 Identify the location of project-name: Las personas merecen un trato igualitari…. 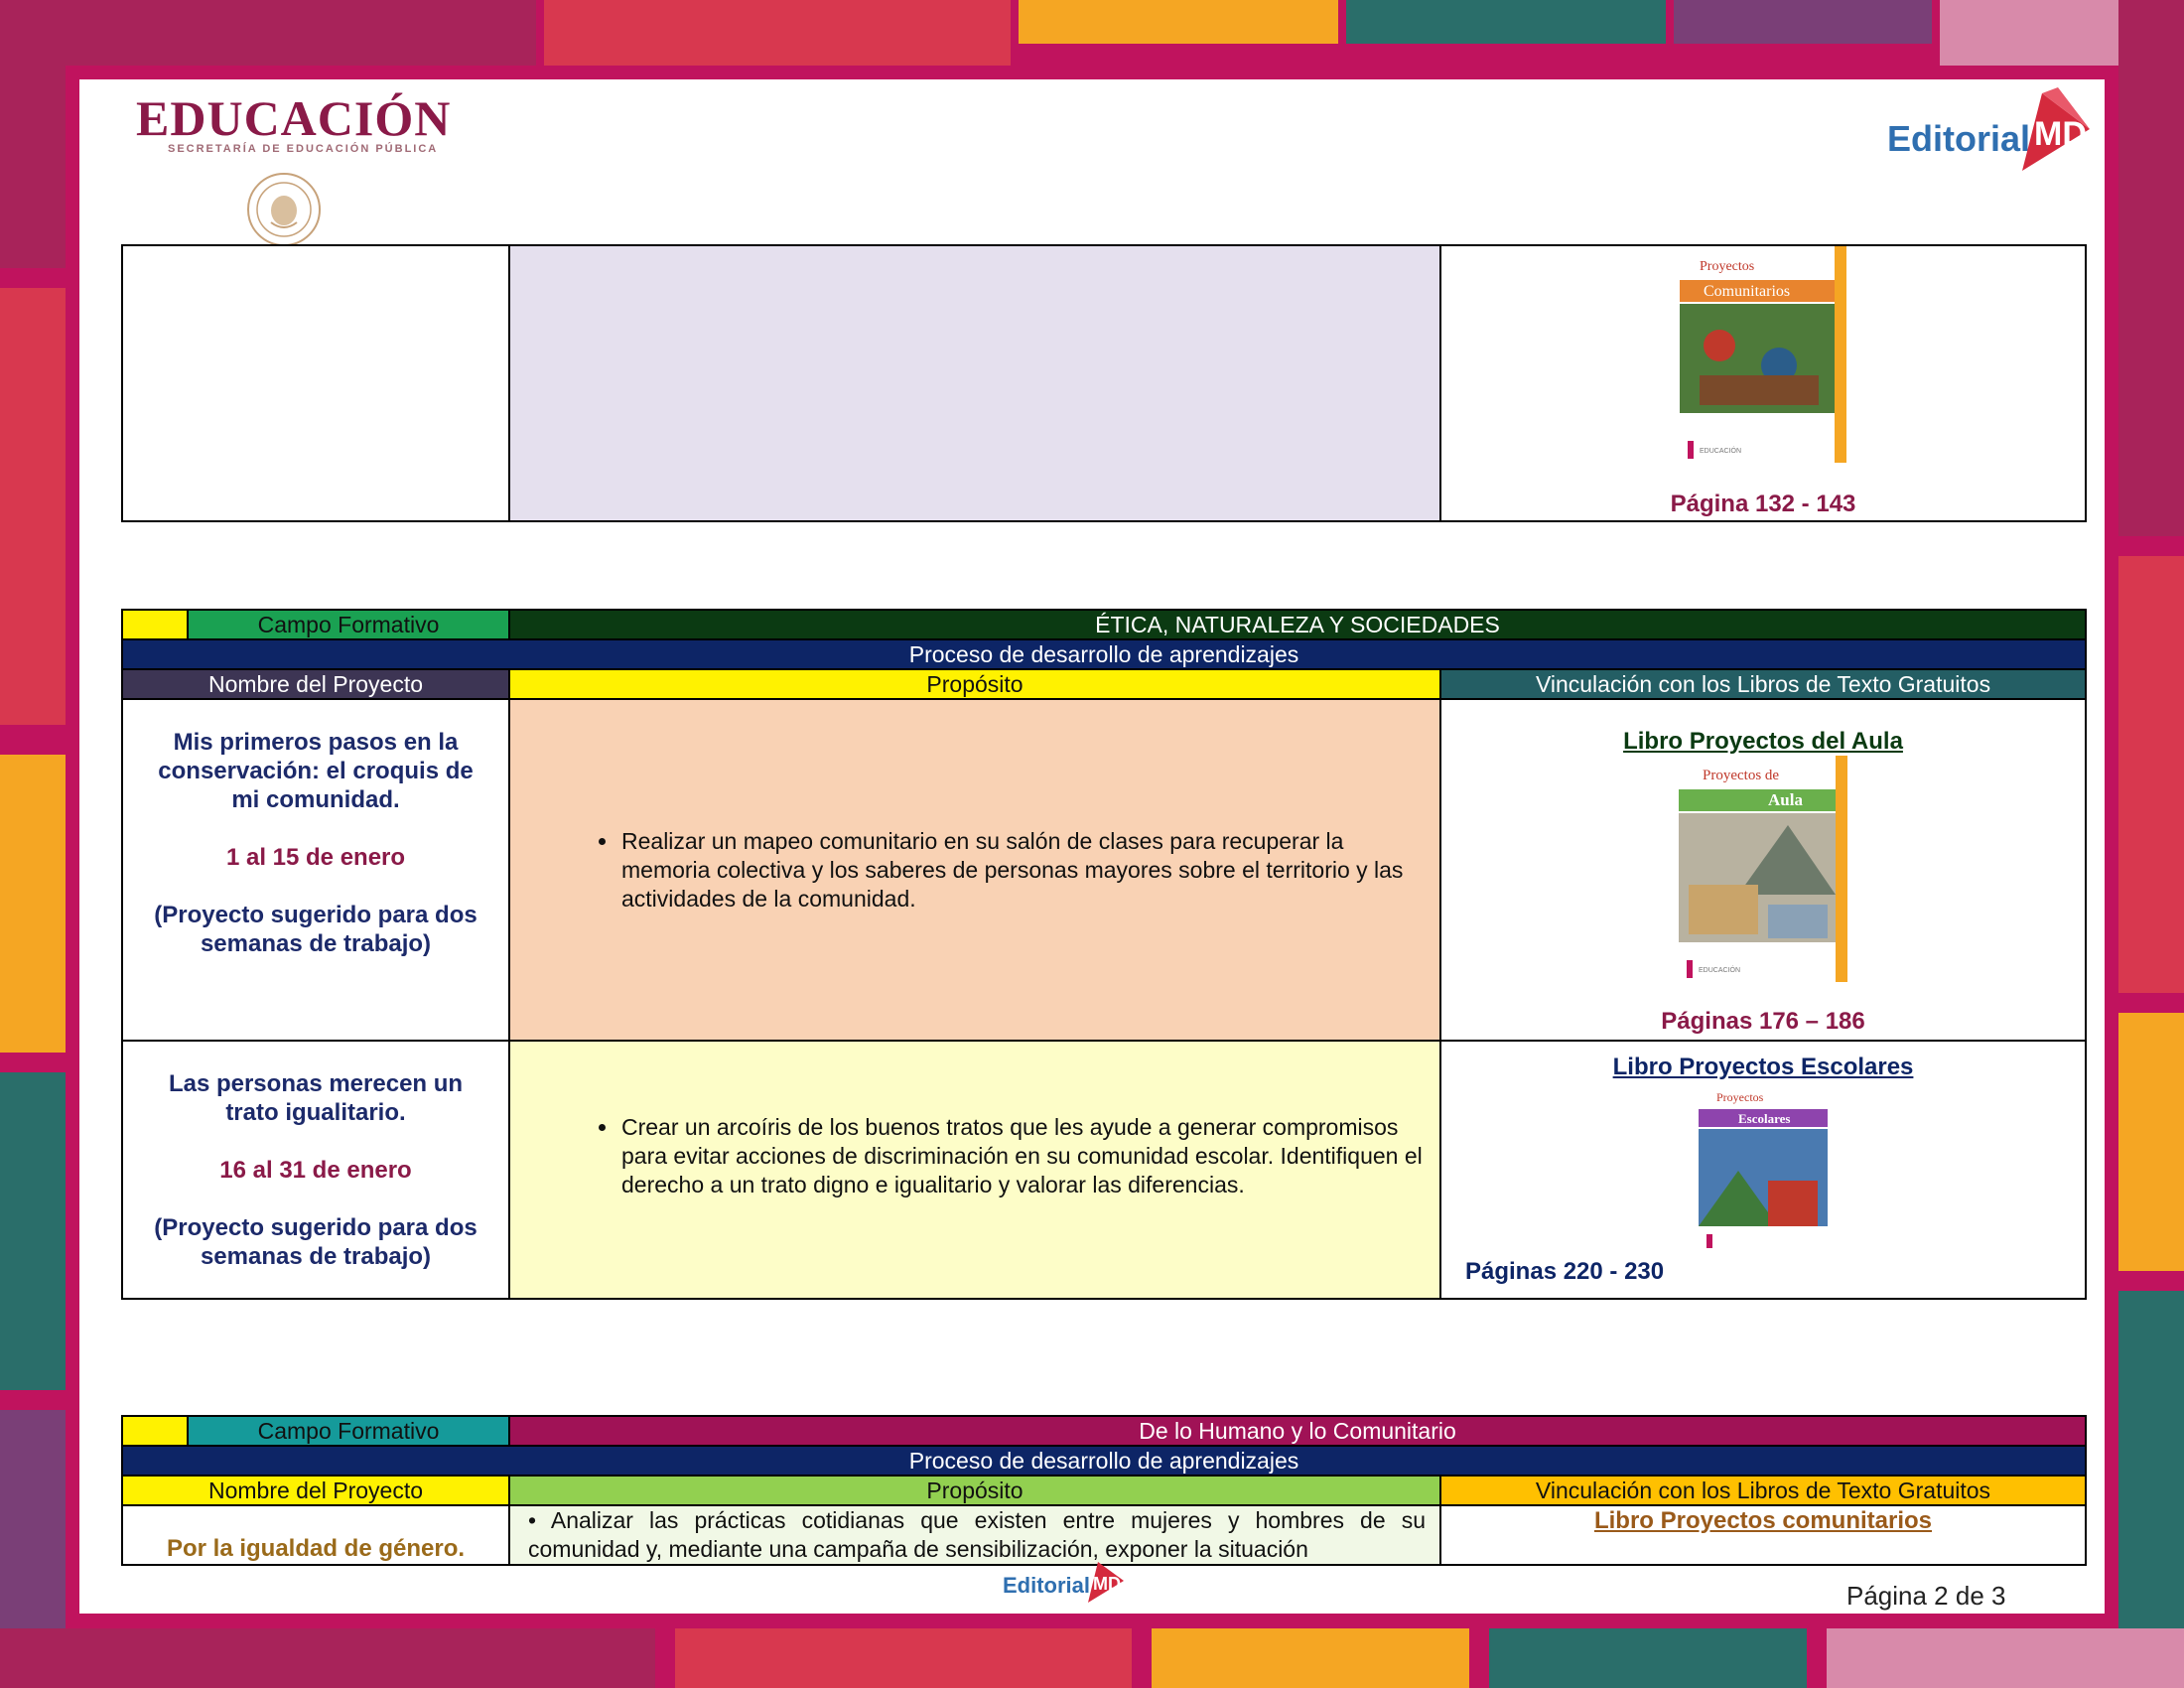
(316, 1098).